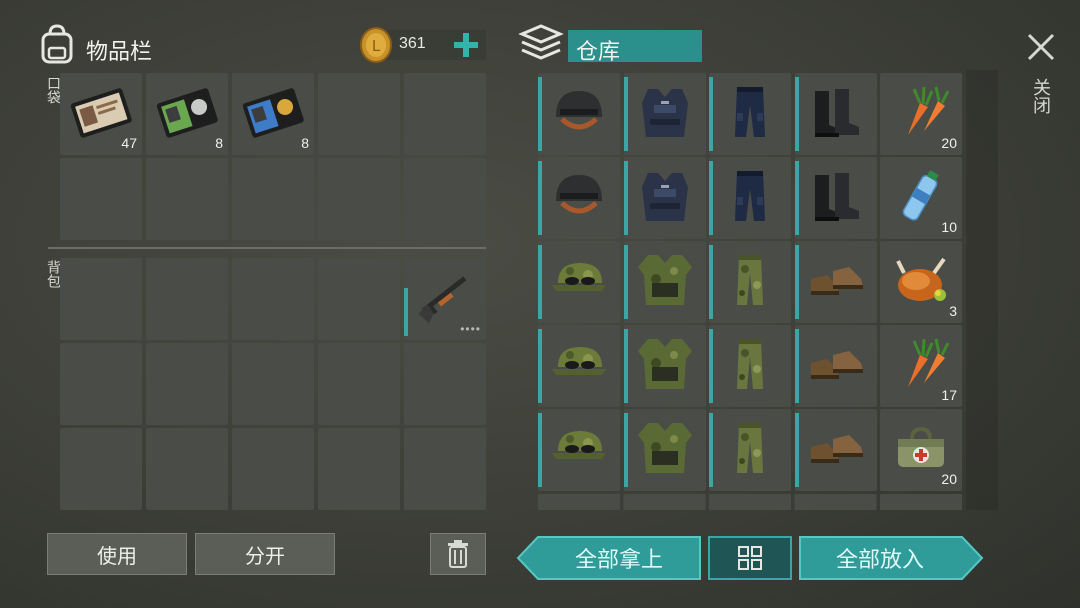 The image size is (1080, 608). Describe the element at coordinates (458, 554) in the screenshot. I see `trash-button` at that location.